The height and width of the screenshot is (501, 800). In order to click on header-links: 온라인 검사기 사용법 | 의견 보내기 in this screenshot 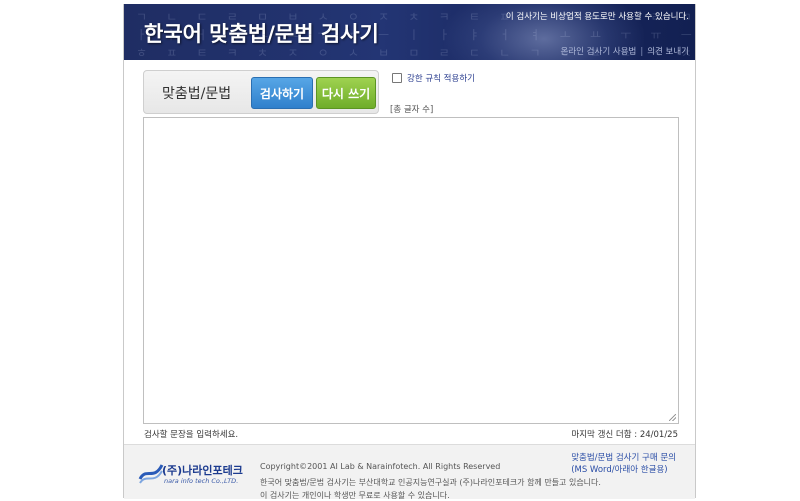, I will do `click(625, 51)`.